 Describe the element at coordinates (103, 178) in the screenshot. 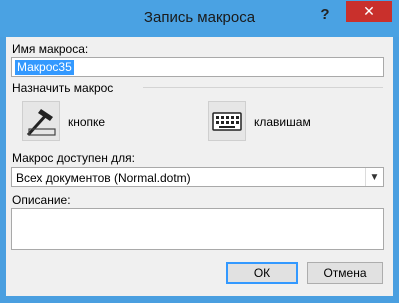

I see `available-for-value: Всех документов (Normal.dotm)` at that location.